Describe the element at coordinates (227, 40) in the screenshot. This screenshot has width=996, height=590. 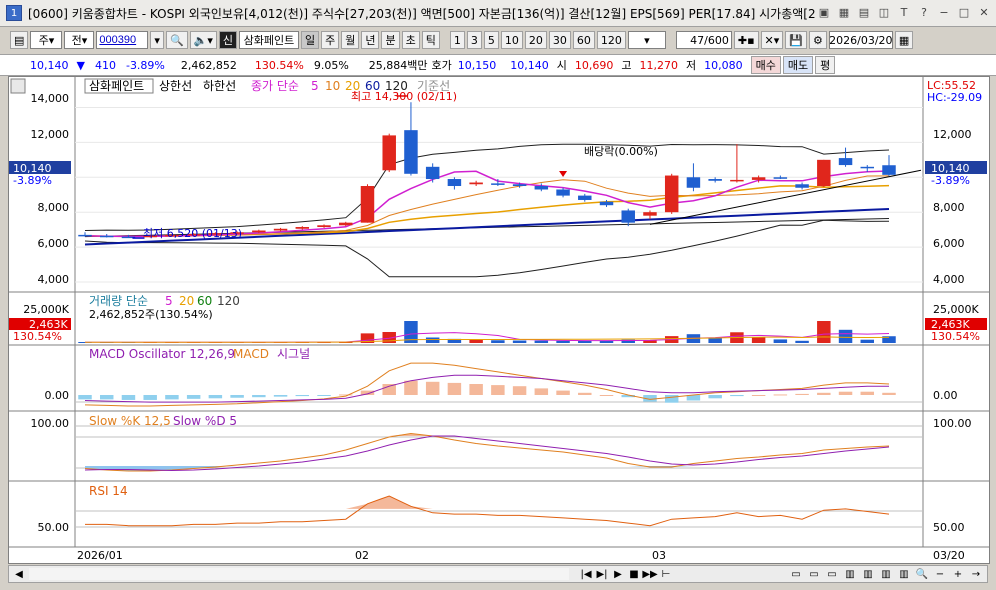
I see `new-mode-badge: 신` at that location.